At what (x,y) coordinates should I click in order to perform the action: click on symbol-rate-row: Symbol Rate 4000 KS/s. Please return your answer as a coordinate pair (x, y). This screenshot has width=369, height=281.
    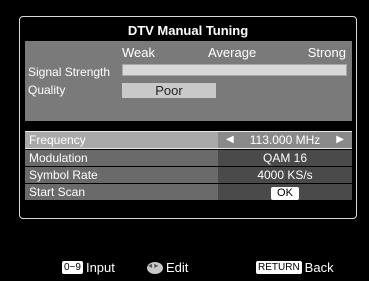
    Looking at the image, I should click on (188, 175).